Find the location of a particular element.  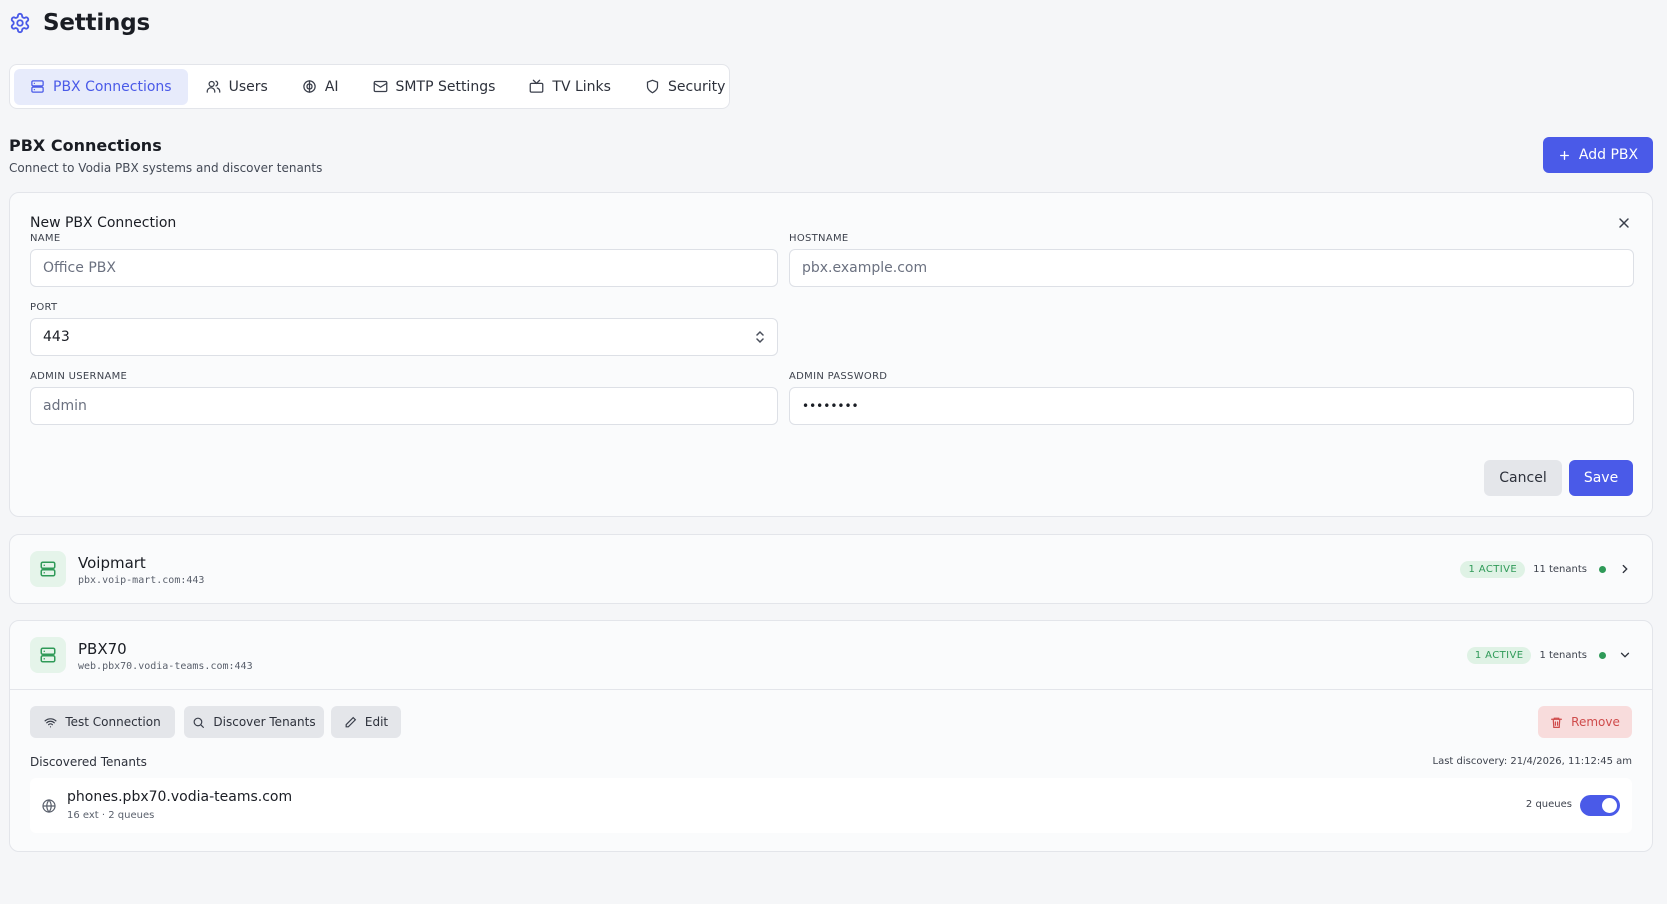

tenant-count: 11 tenants is located at coordinates (1560, 569).